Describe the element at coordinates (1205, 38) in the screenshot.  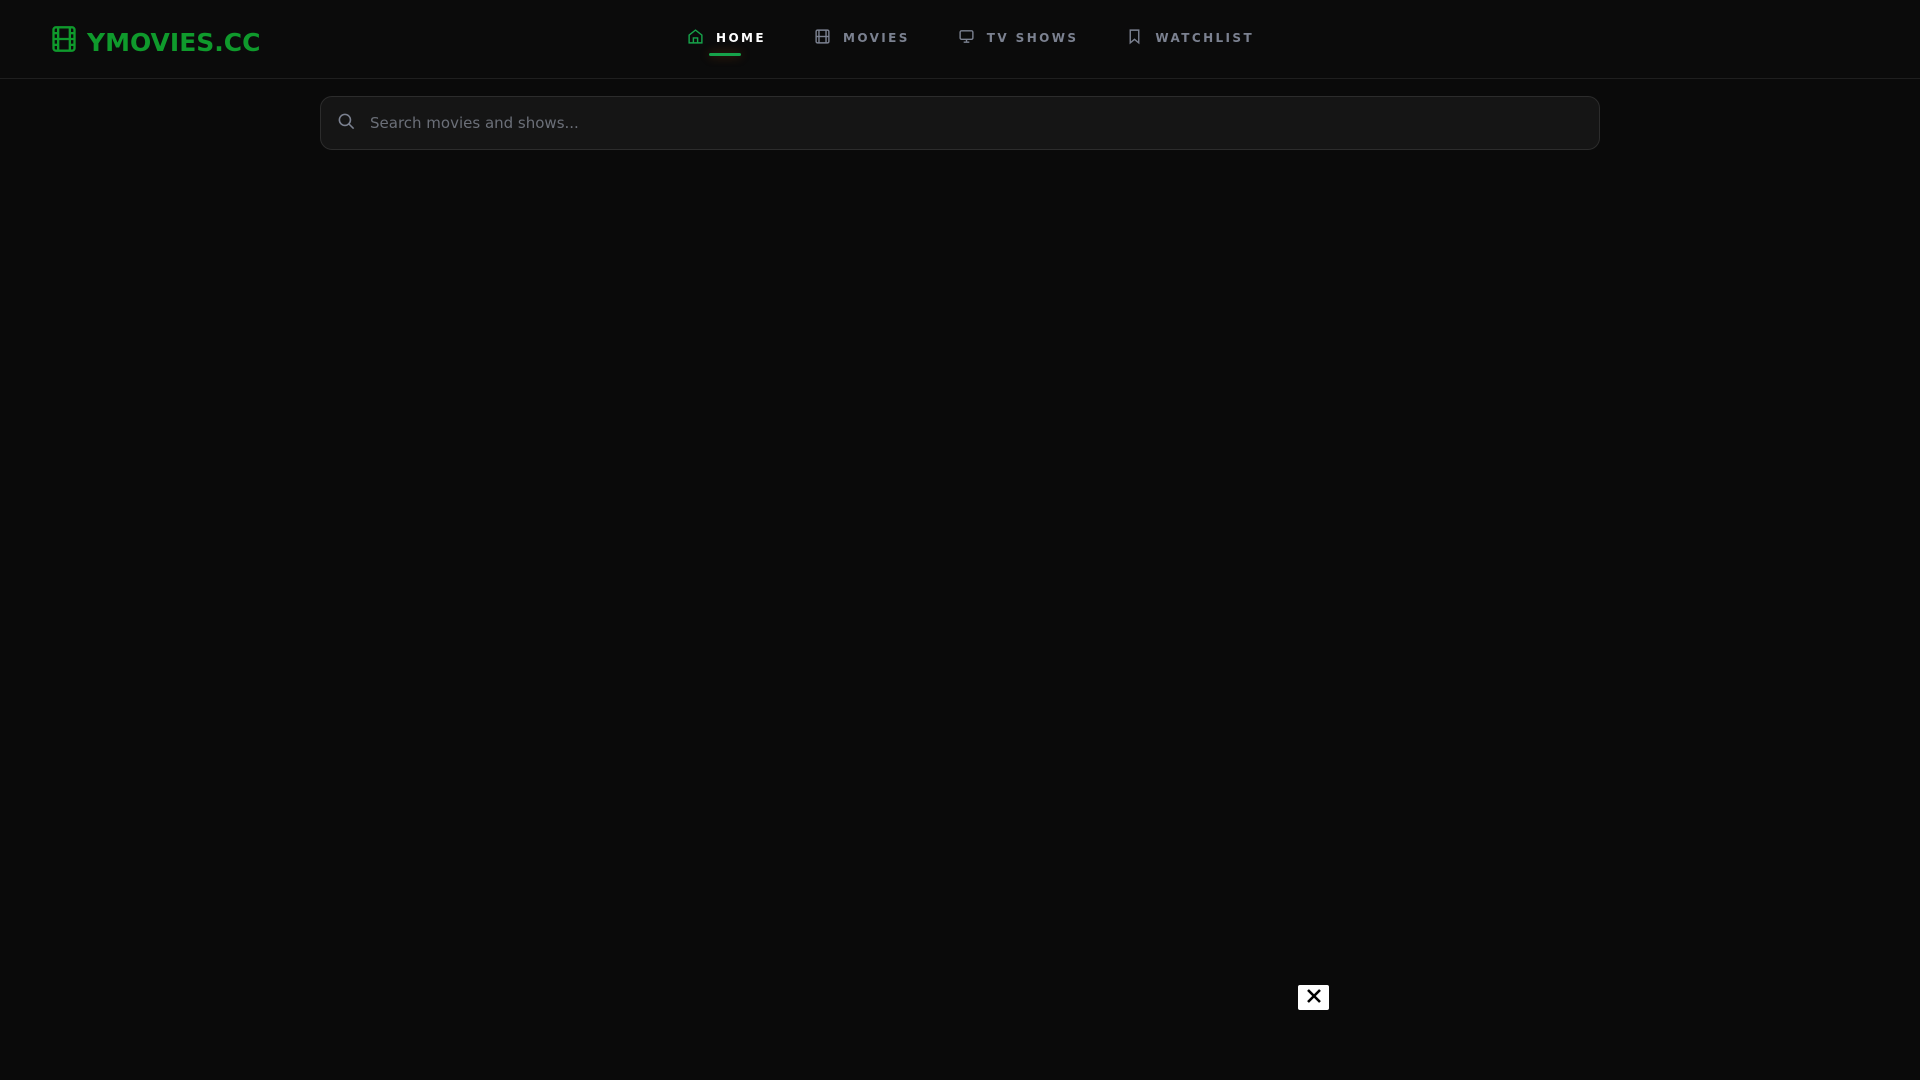
I see `nav-watchlist-label: WATCHLIST` at that location.